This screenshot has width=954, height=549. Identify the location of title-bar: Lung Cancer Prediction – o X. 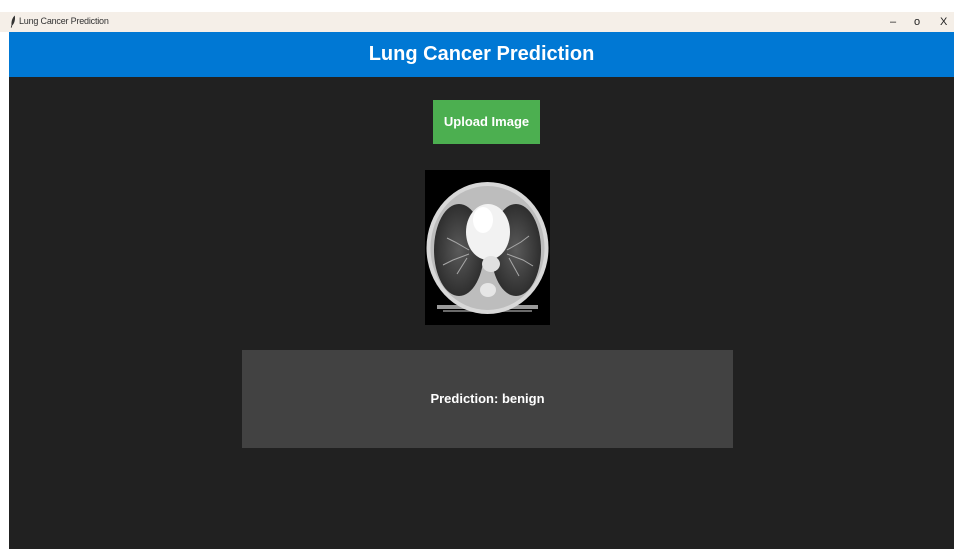
(477, 22).